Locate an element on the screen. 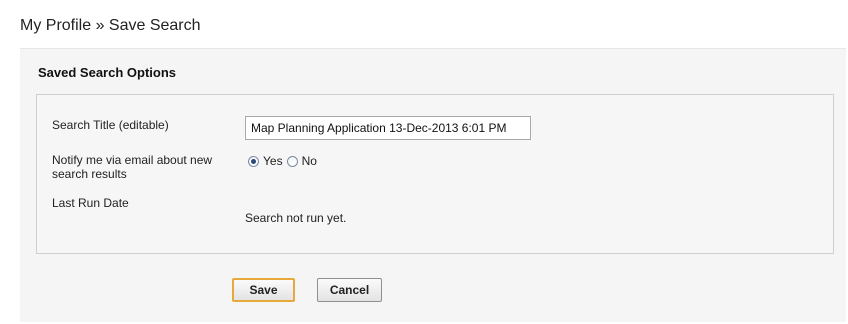  notify-radio-group: Yes No is located at coordinates (284, 161).